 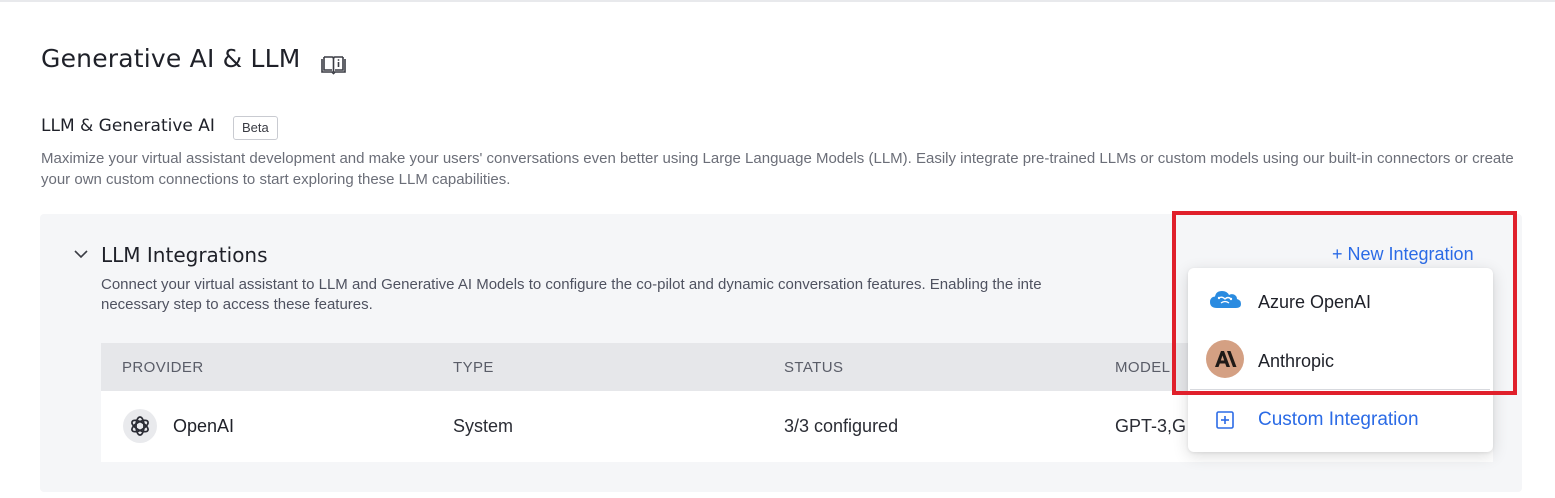 I want to click on column-header-status: STATUS, so click(x=813, y=367).